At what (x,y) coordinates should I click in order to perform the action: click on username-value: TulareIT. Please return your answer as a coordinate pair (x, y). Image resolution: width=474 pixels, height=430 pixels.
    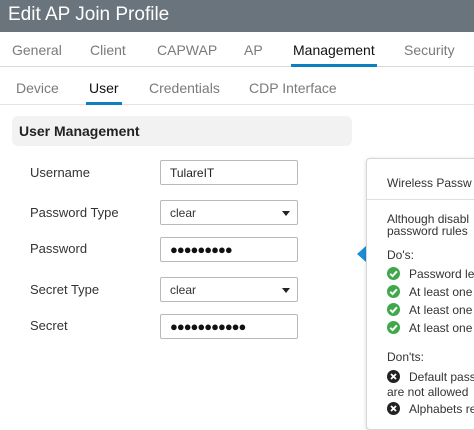
    Looking at the image, I should click on (192, 173).